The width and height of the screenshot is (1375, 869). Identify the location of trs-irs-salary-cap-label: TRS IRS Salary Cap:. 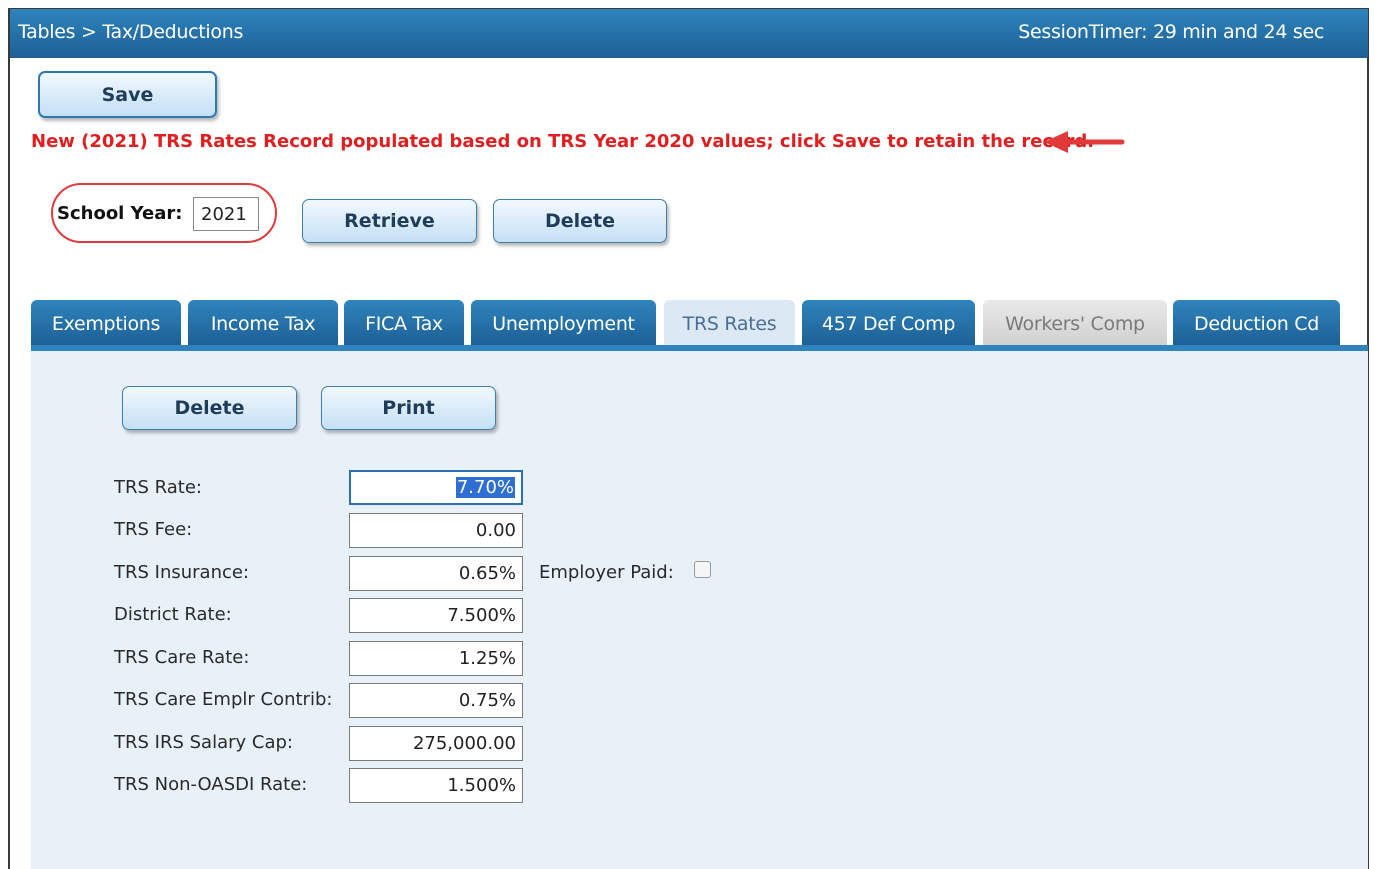
(203, 742).